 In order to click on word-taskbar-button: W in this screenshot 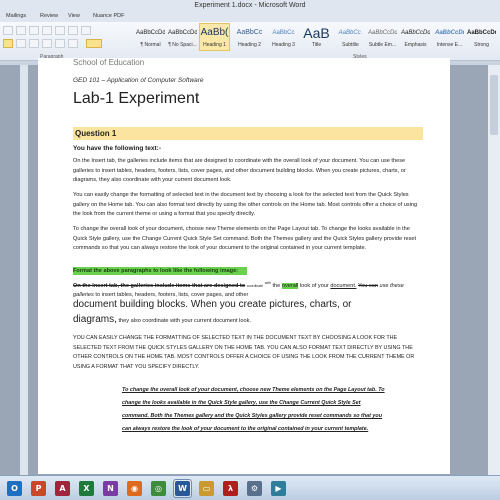, I will do `click(182, 488)`.